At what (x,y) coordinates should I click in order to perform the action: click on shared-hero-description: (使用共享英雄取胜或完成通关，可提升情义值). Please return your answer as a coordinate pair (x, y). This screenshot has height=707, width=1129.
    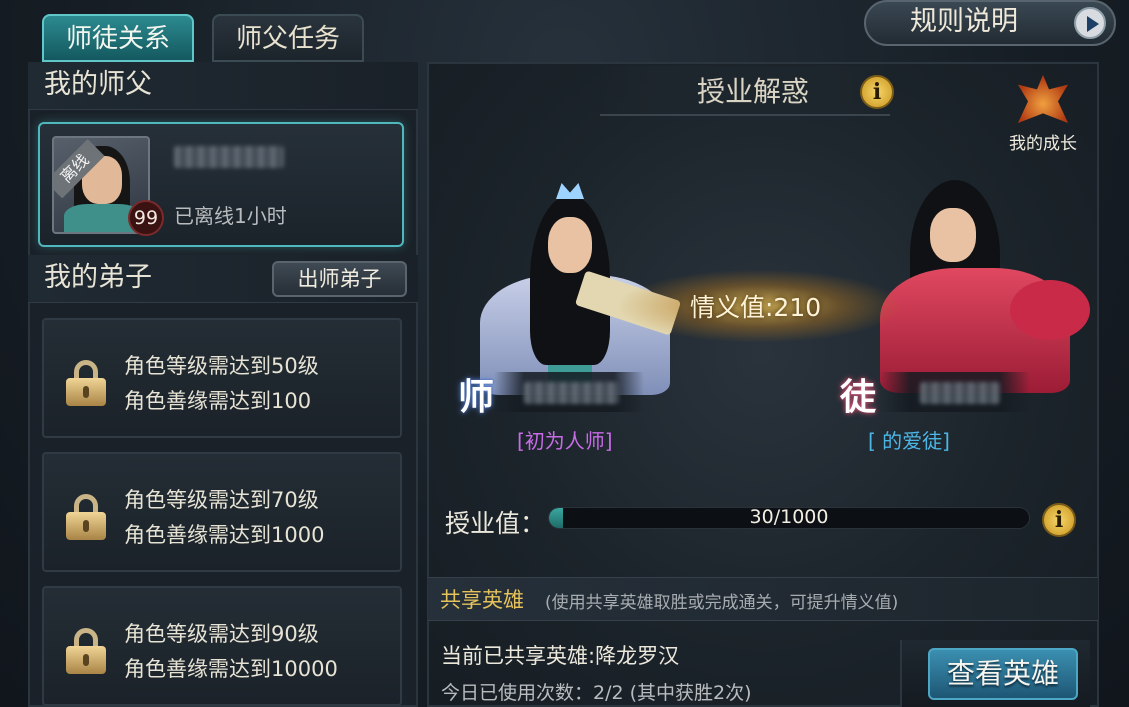
    Looking at the image, I should click on (722, 603).